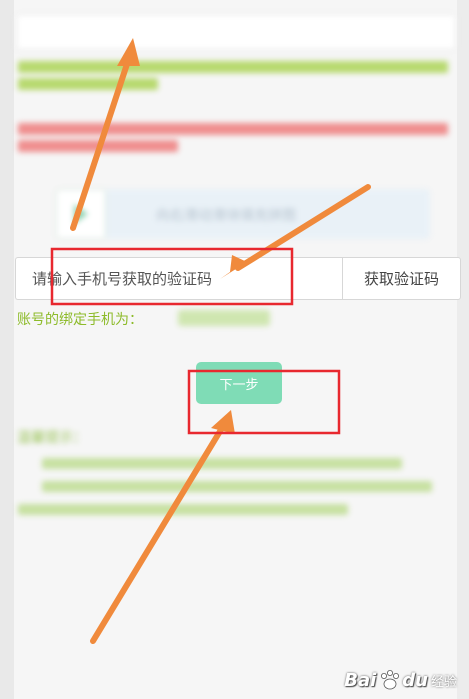 Image resolution: width=469 pixels, height=699 pixels. I want to click on arrow-right-icon, so click(81, 214).